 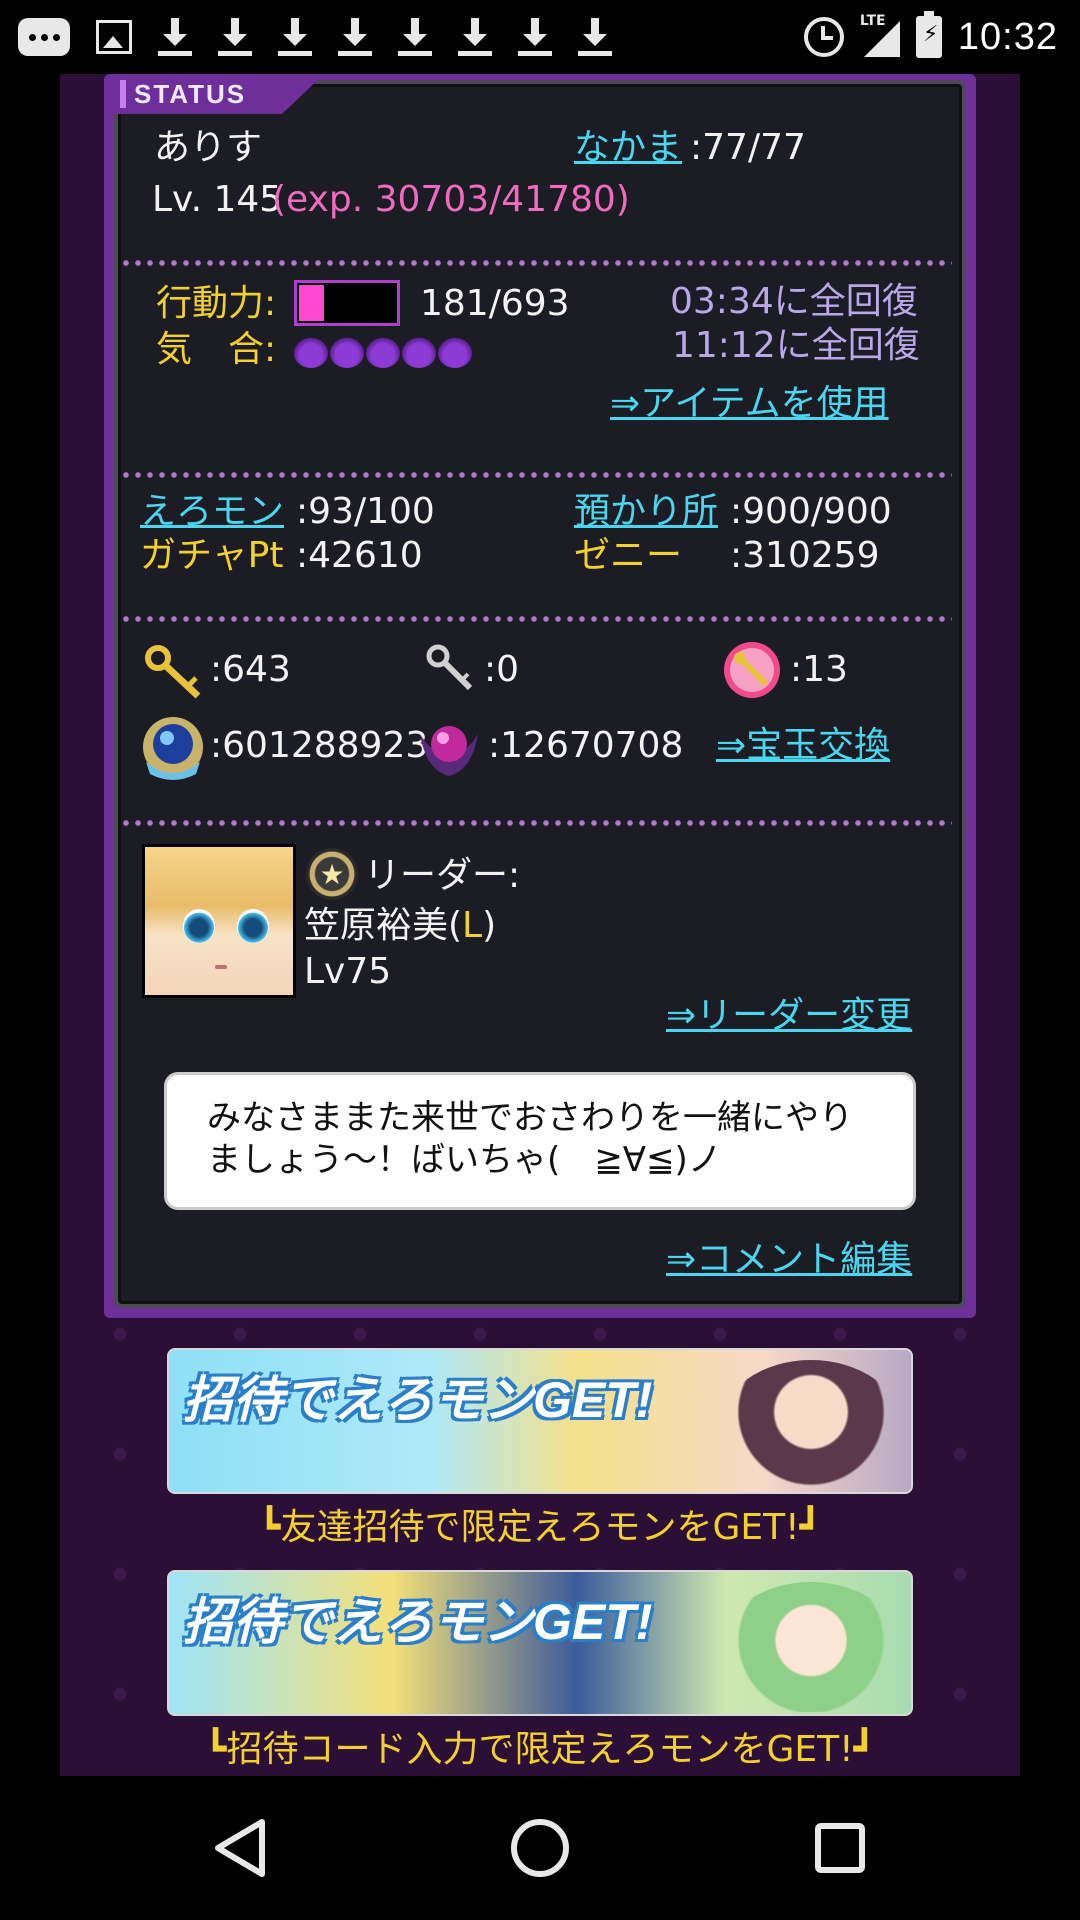 What do you see at coordinates (383, 925) in the screenshot?
I see `leader-name-text: 笠原裕美(` at bounding box center [383, 925].